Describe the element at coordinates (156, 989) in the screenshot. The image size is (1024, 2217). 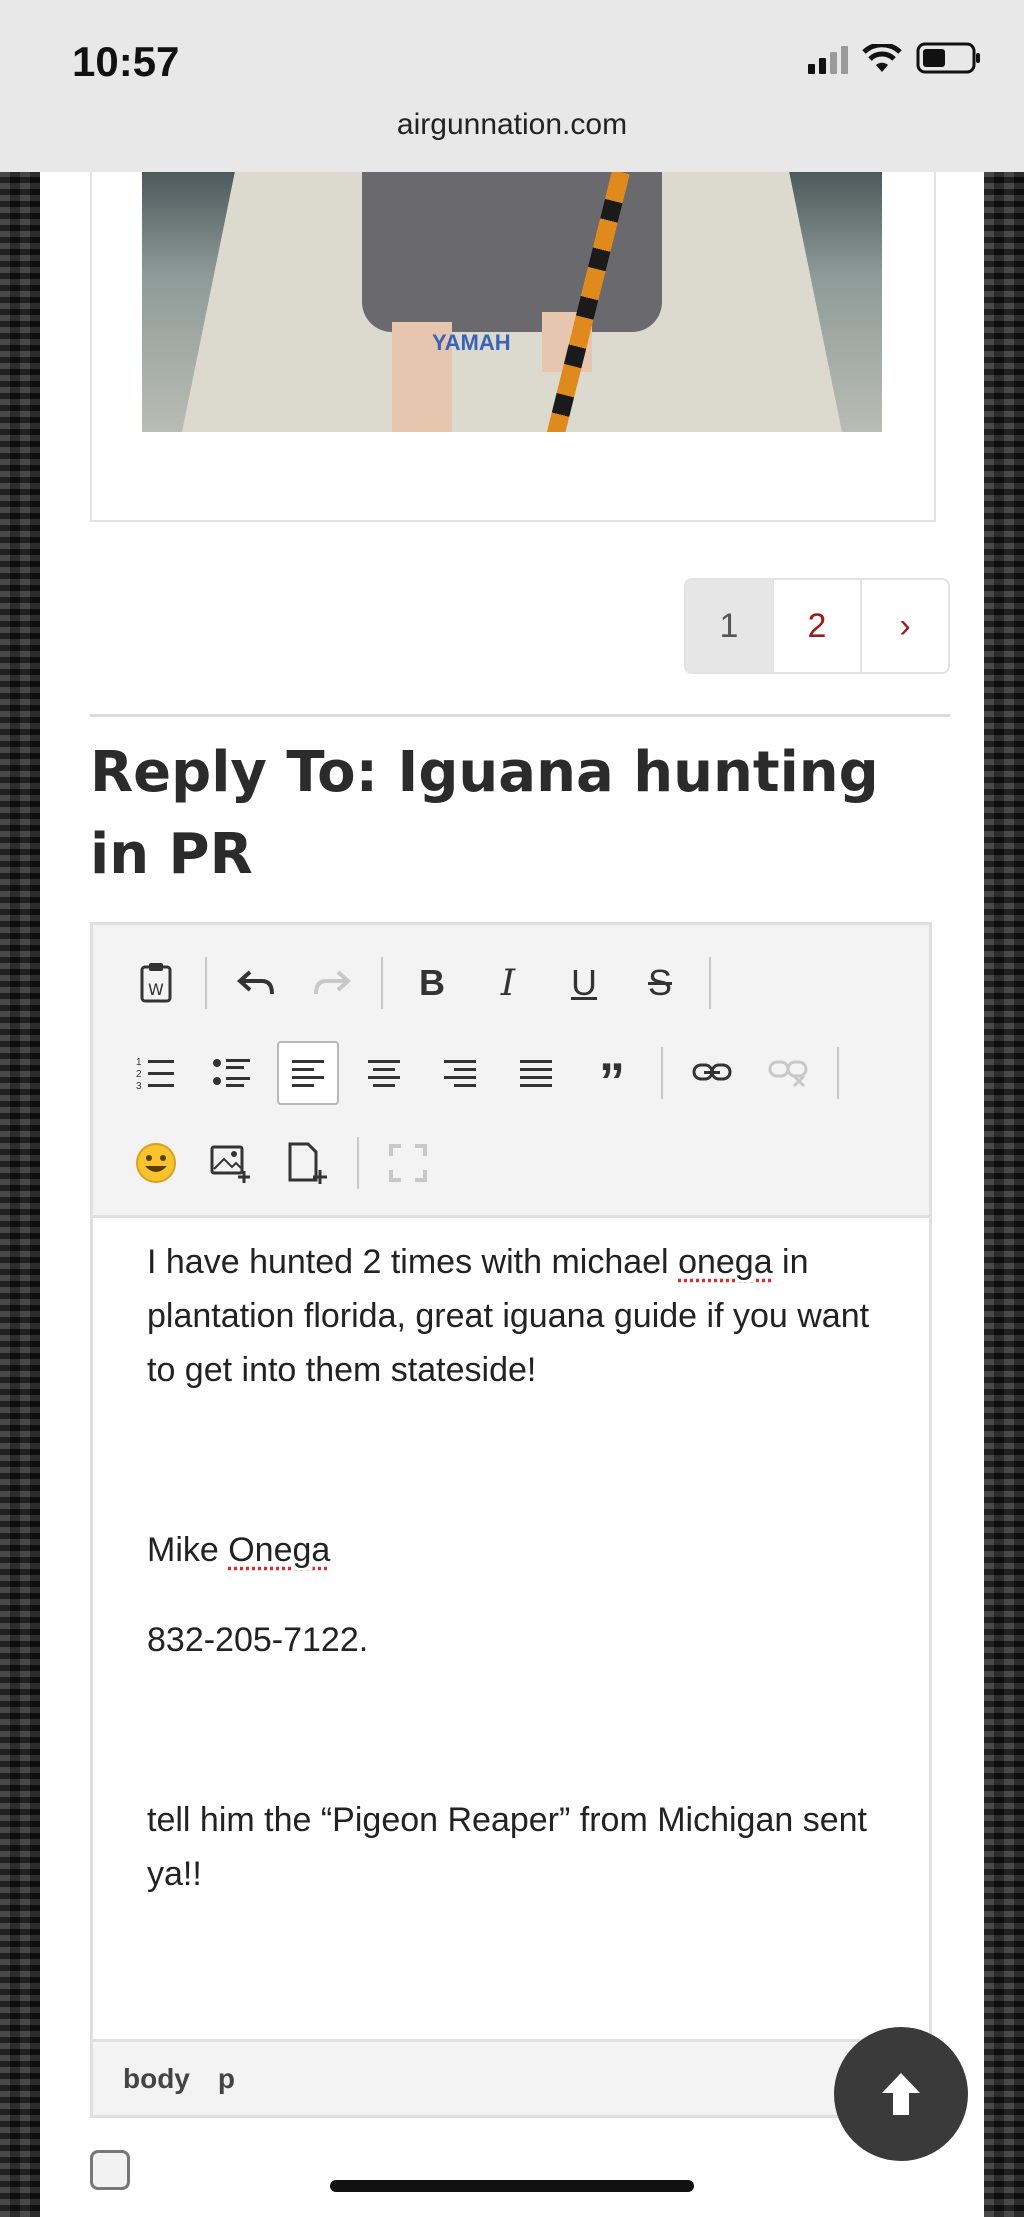
I see `svg-text: W` at that location.